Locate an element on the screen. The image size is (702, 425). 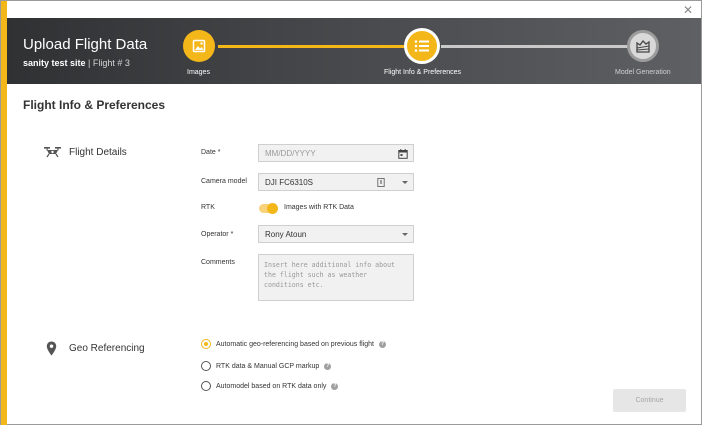
step-label-images: Images is located at coordinates (198, 72).